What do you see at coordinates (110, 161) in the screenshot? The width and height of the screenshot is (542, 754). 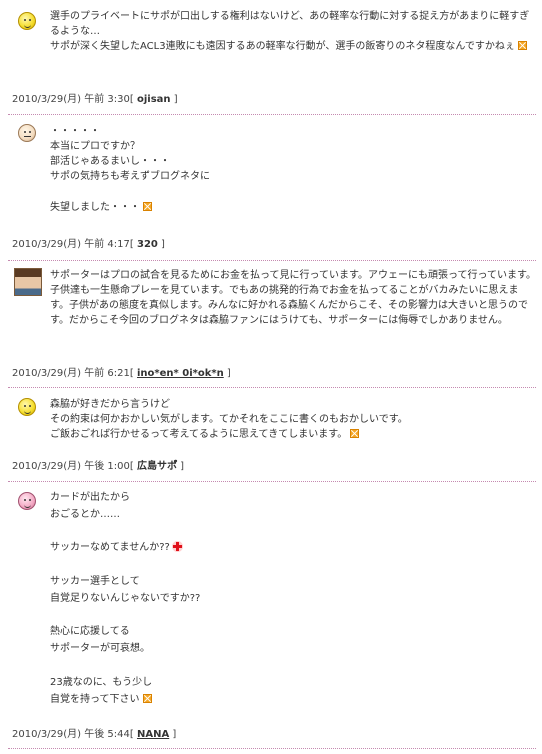 I see `comment-line: 部活じゃあるまいし・・・` at bounding box center [110, 161].